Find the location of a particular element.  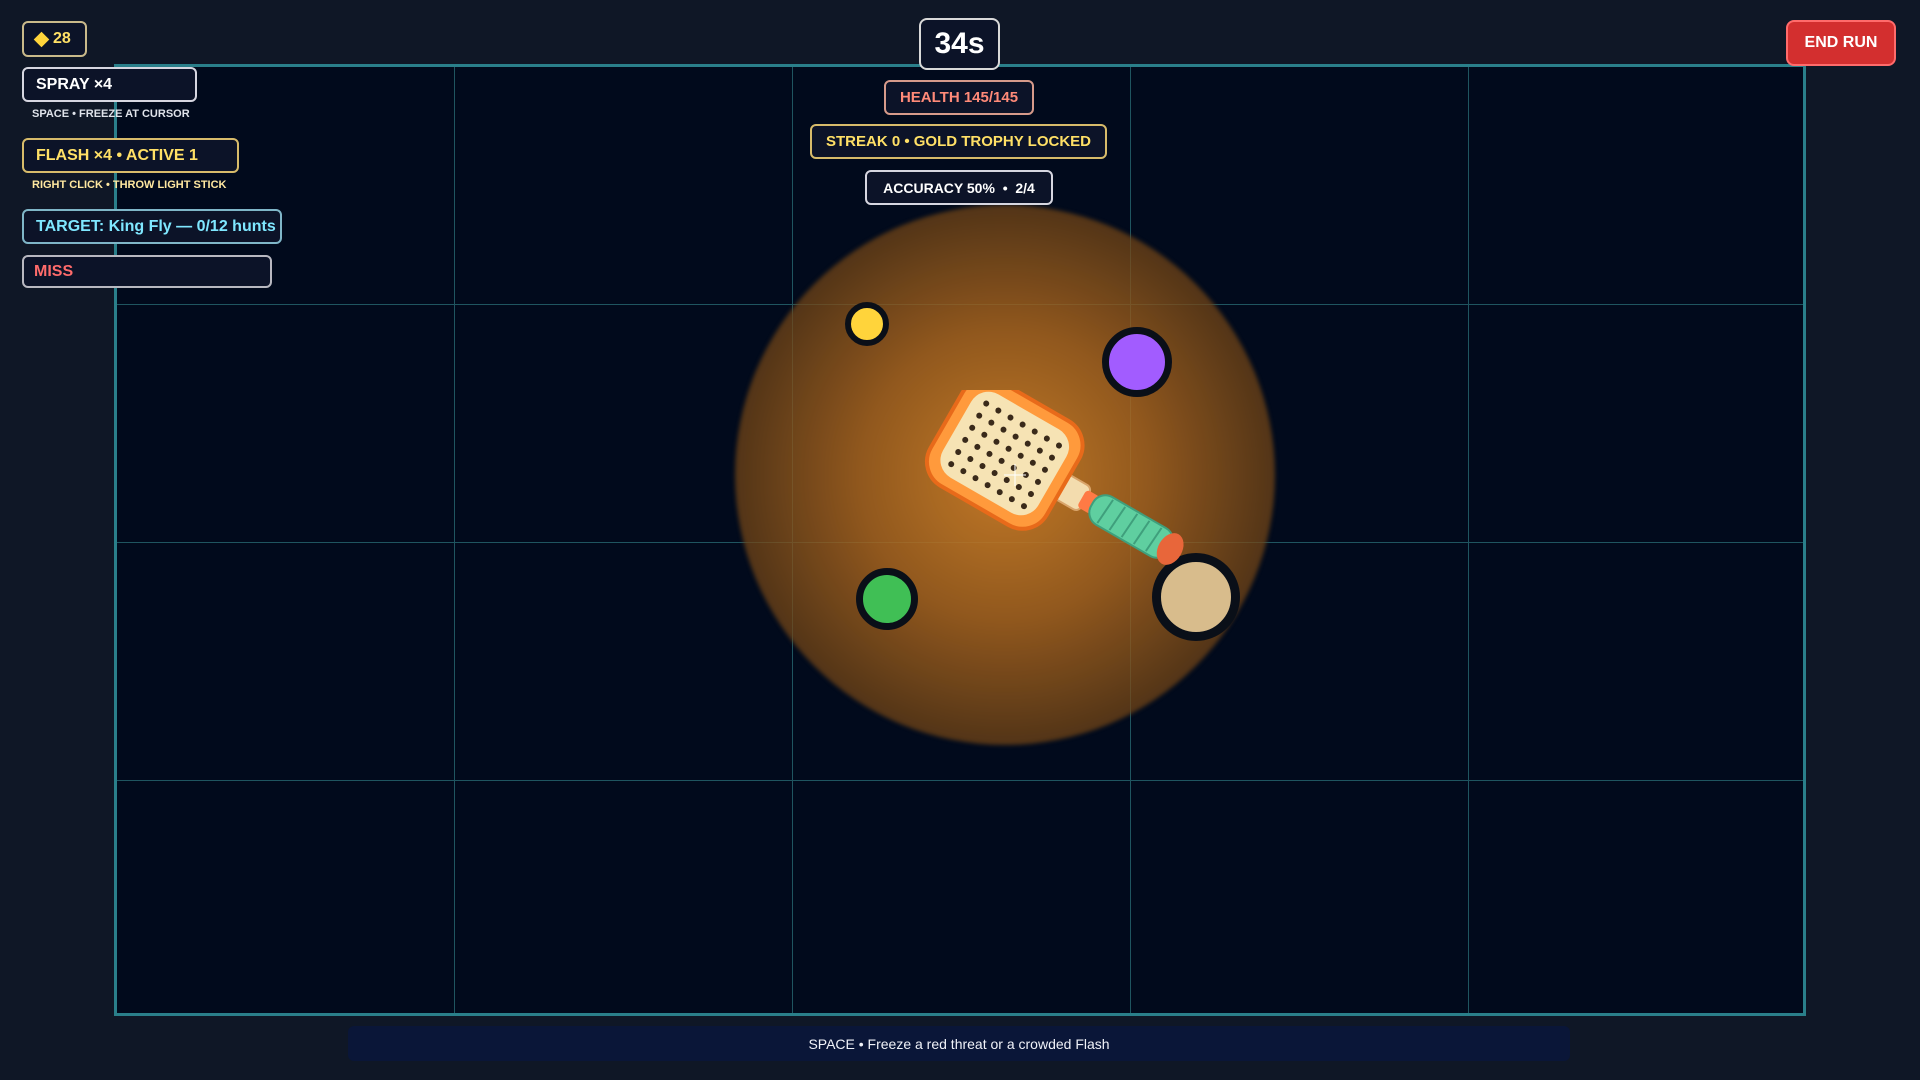

streak-value: STREAK 0 • GOLD TROPHY LOCKED is located at coordinates (958, 141).